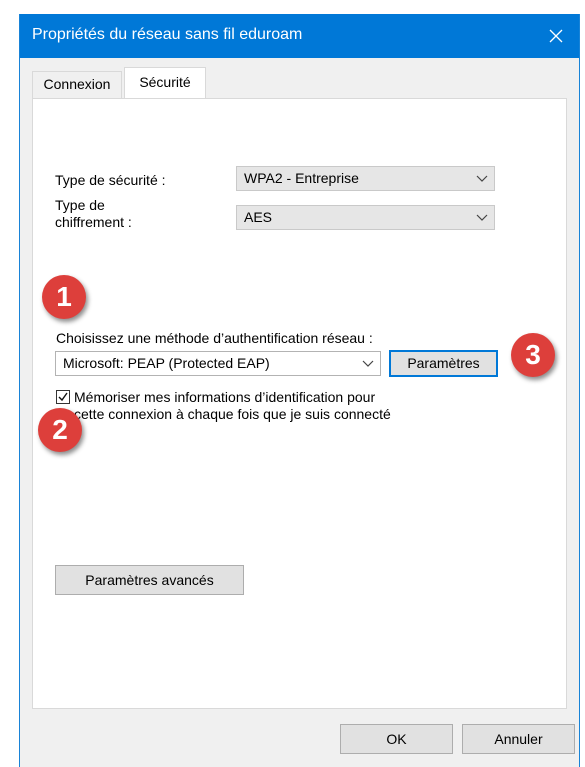  I want to click on security-type-value: WPA2 - Entreprise, so click(301, 178).